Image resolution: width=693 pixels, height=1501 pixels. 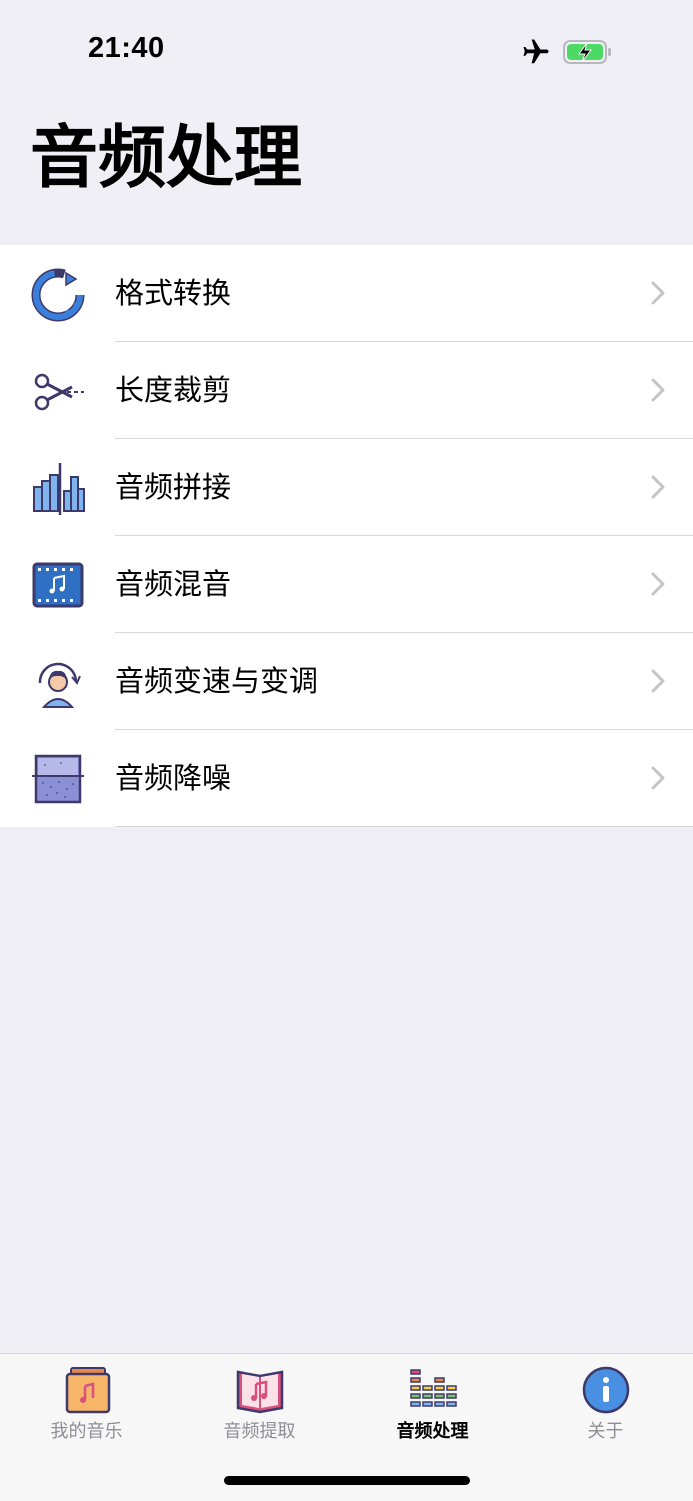 I want to click on menu-item-speed-pitch: 音频变速与变调, so click(x=346, y=681).